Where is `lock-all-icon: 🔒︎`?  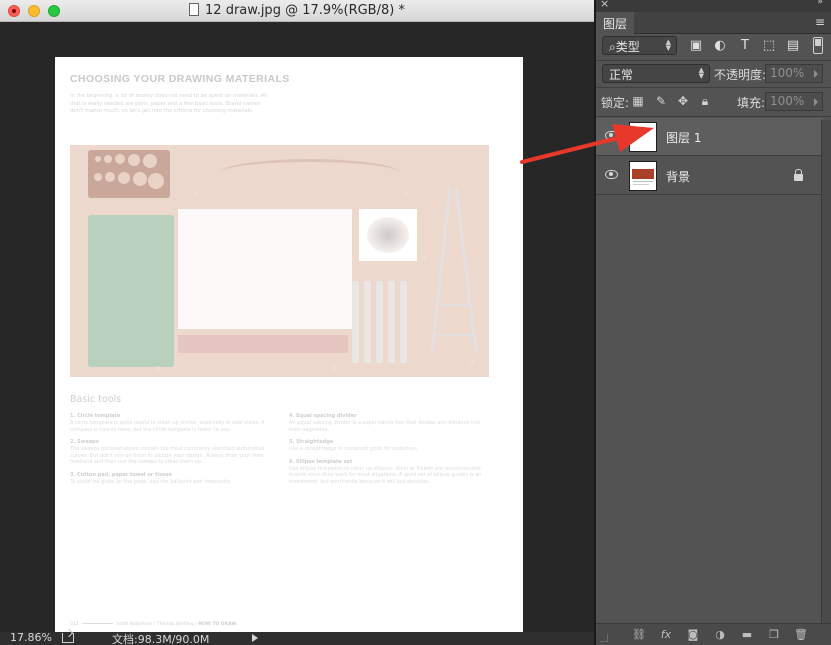
lock-all-icon: 🔒︎ is located at coordinates (705, 101).